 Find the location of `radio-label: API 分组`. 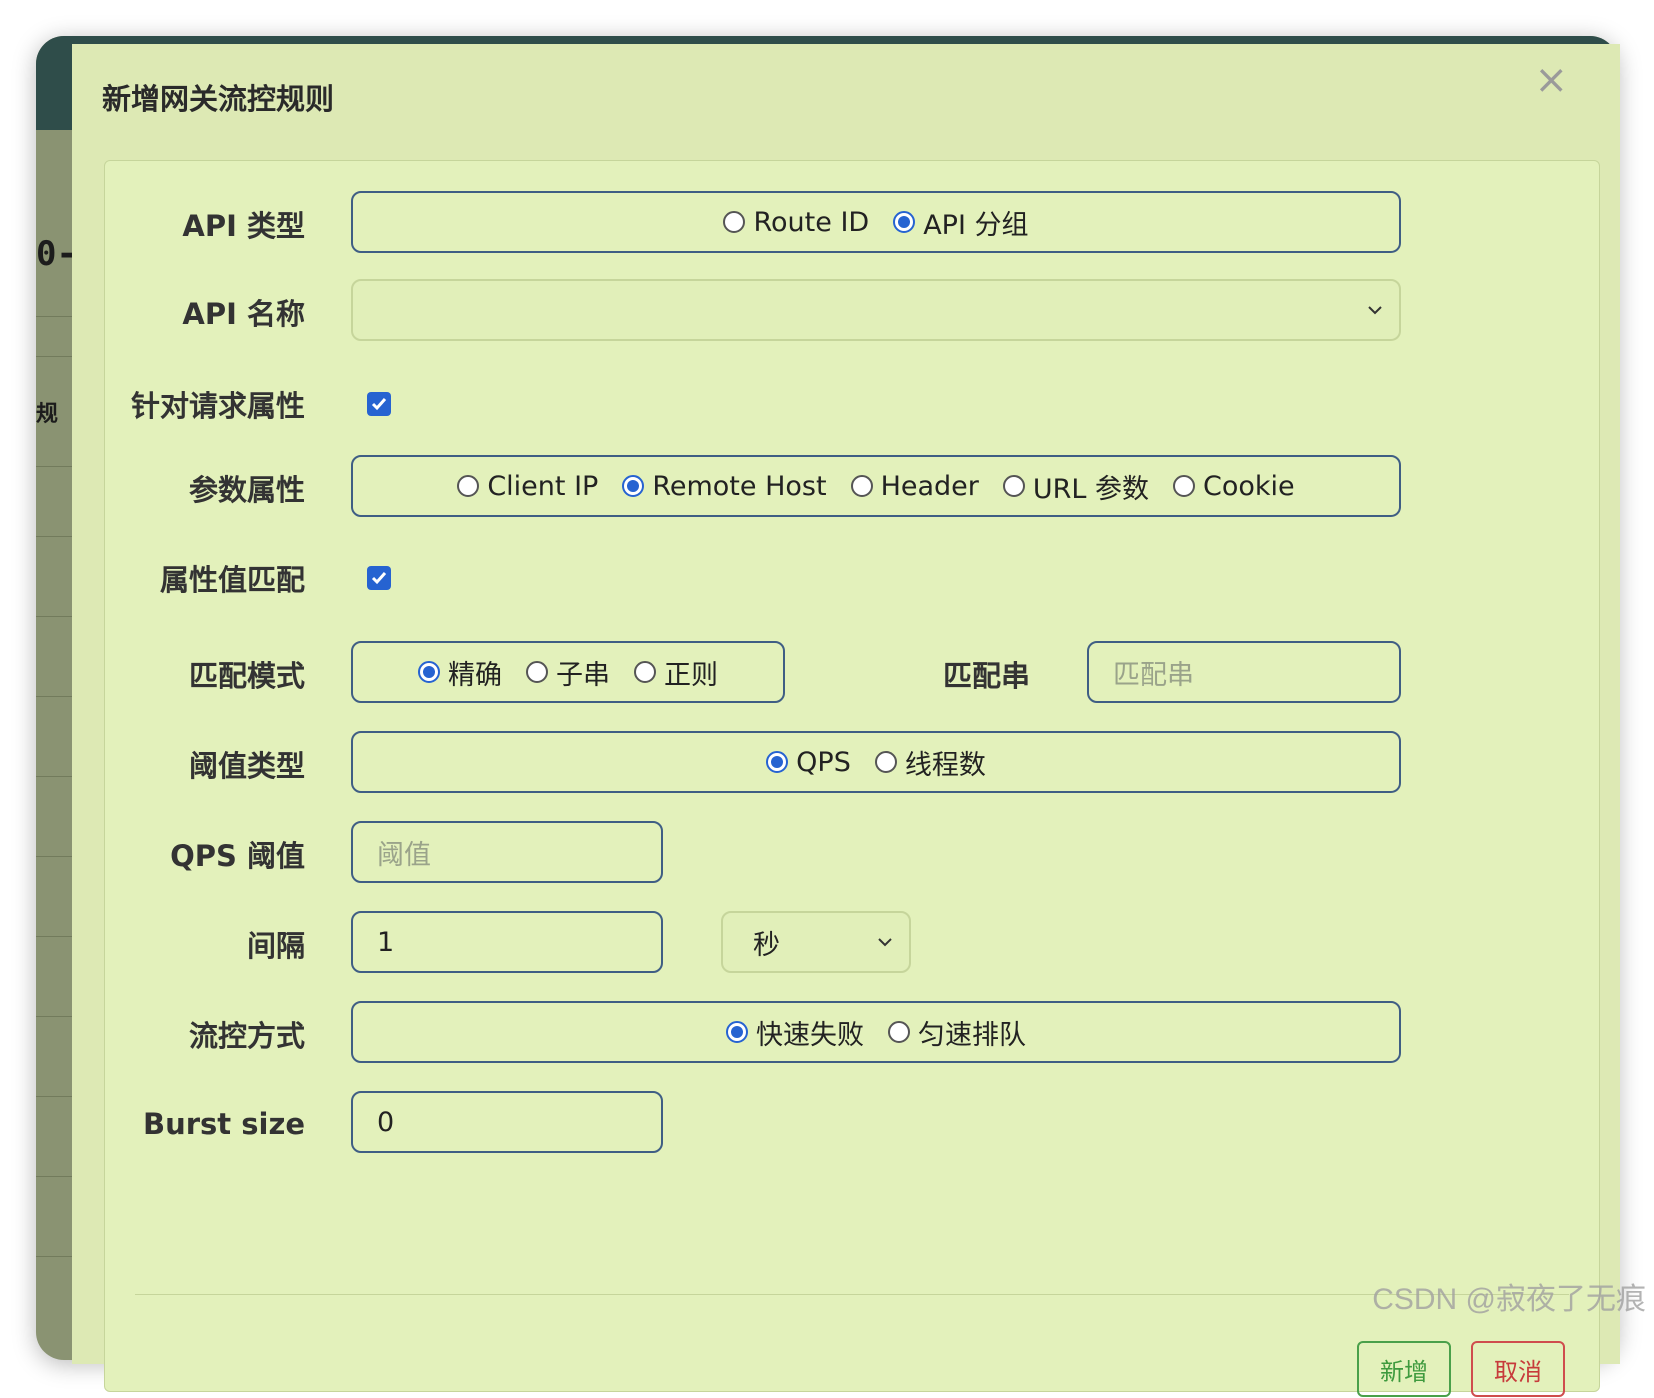

radio-label: API 分组 is located at coordinates (976, 225).